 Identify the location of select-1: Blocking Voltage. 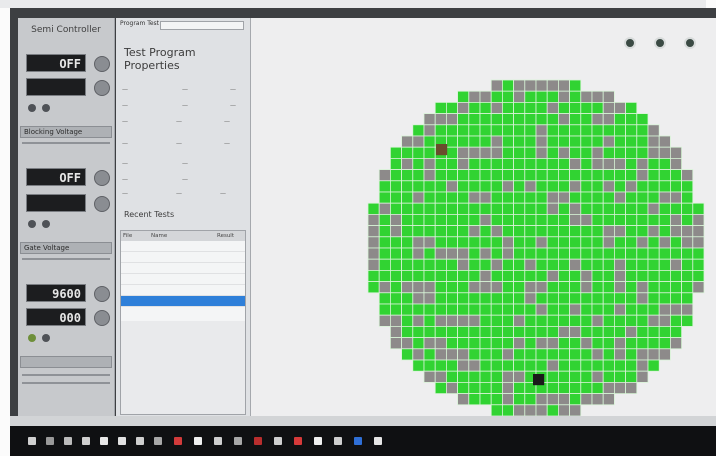
(66, 132).